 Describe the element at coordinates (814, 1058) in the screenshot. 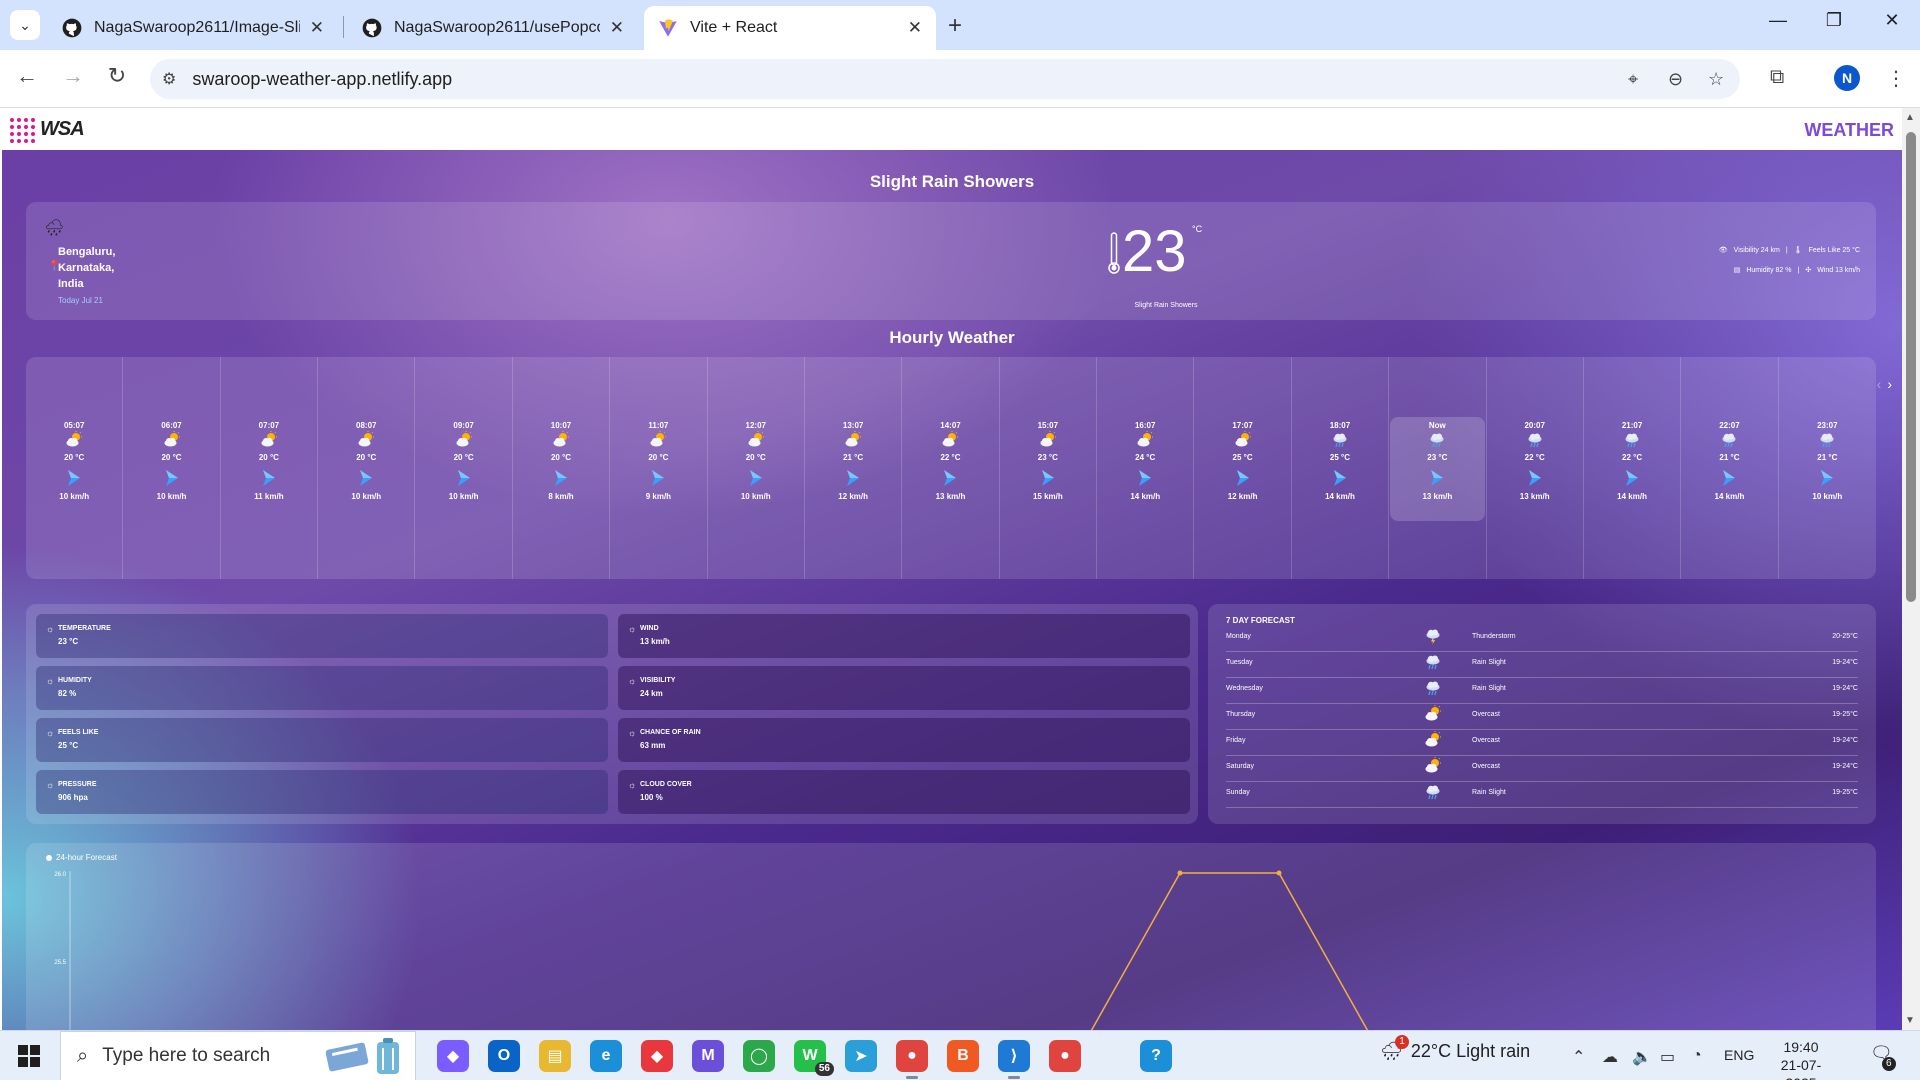

I see `whatsapp-icon: W 56` at that location.